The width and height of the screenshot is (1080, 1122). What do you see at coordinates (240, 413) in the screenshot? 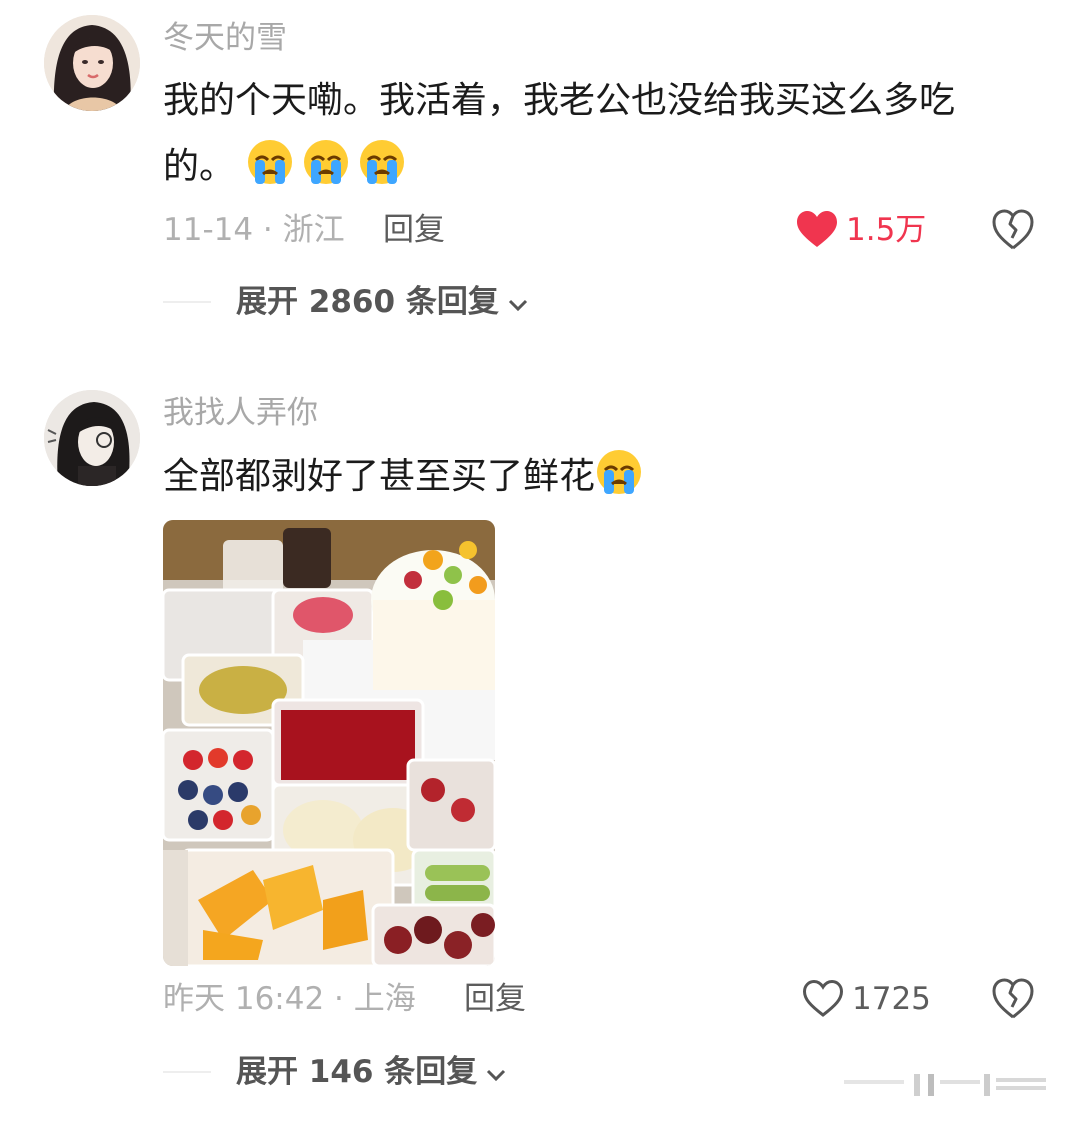
I see `username: 我找人弄你` at bounding box center [240, 413].